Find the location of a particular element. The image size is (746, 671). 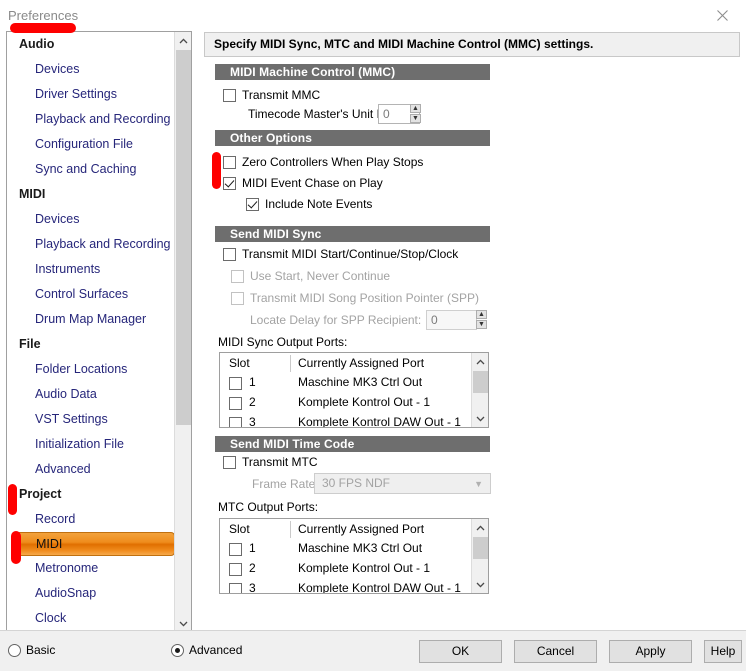

sidebar-item-control-surfaces: Control Surfaces is located at coordinates (91, 294).